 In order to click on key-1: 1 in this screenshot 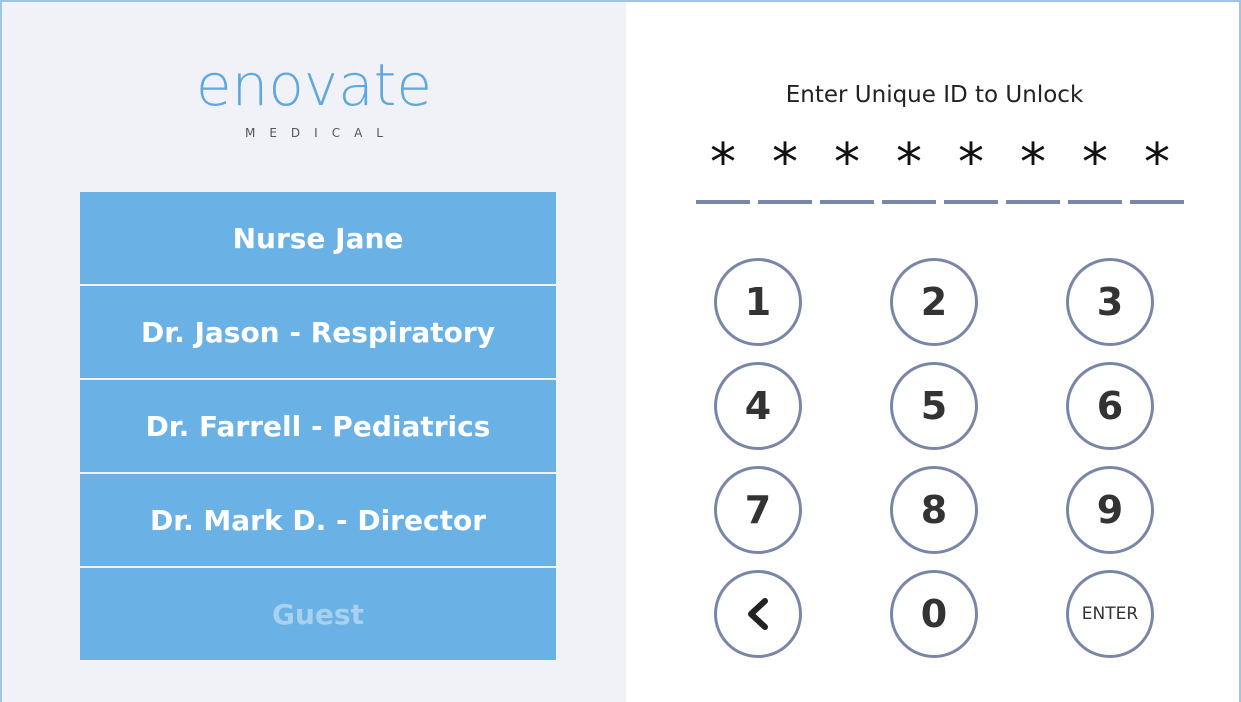, I will do `click(758, 302)`.